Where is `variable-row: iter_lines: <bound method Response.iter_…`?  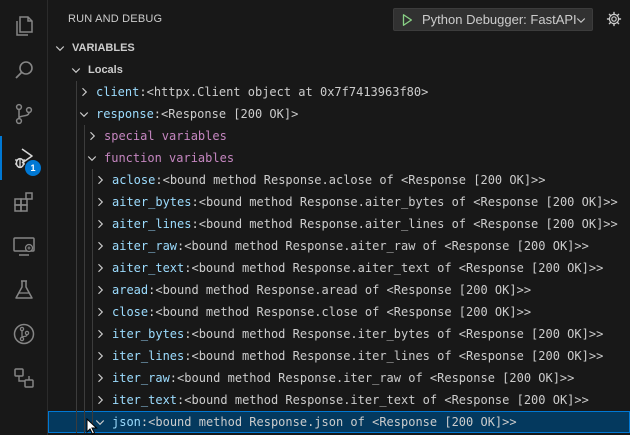
variable-row: iter_lines: <bound method Response.iter_… is located at coordinates (339, 356).